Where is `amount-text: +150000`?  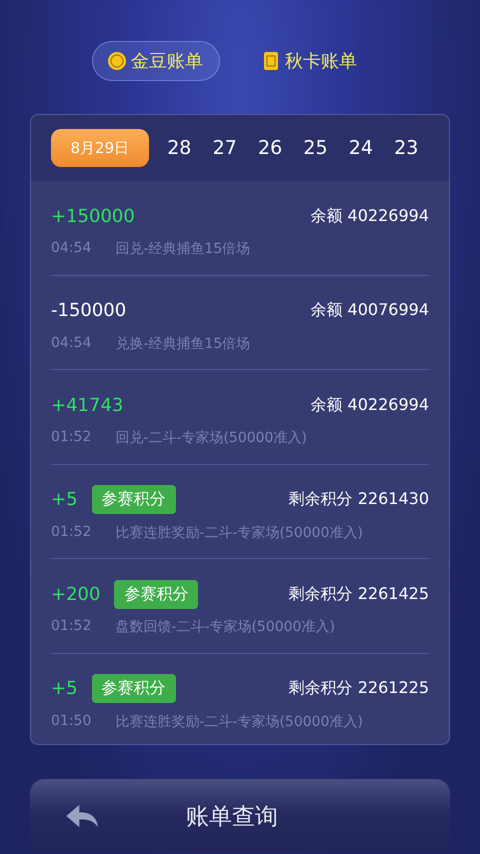
amount-text: +150000 is located at coordinates (93, 216).